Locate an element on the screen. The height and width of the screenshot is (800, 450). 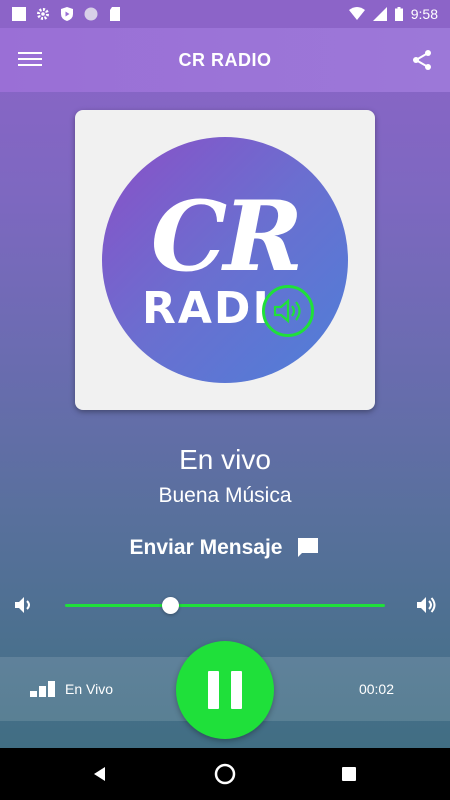
send-message-button: Enviar Mensaje is located at coordinates (225, 548).